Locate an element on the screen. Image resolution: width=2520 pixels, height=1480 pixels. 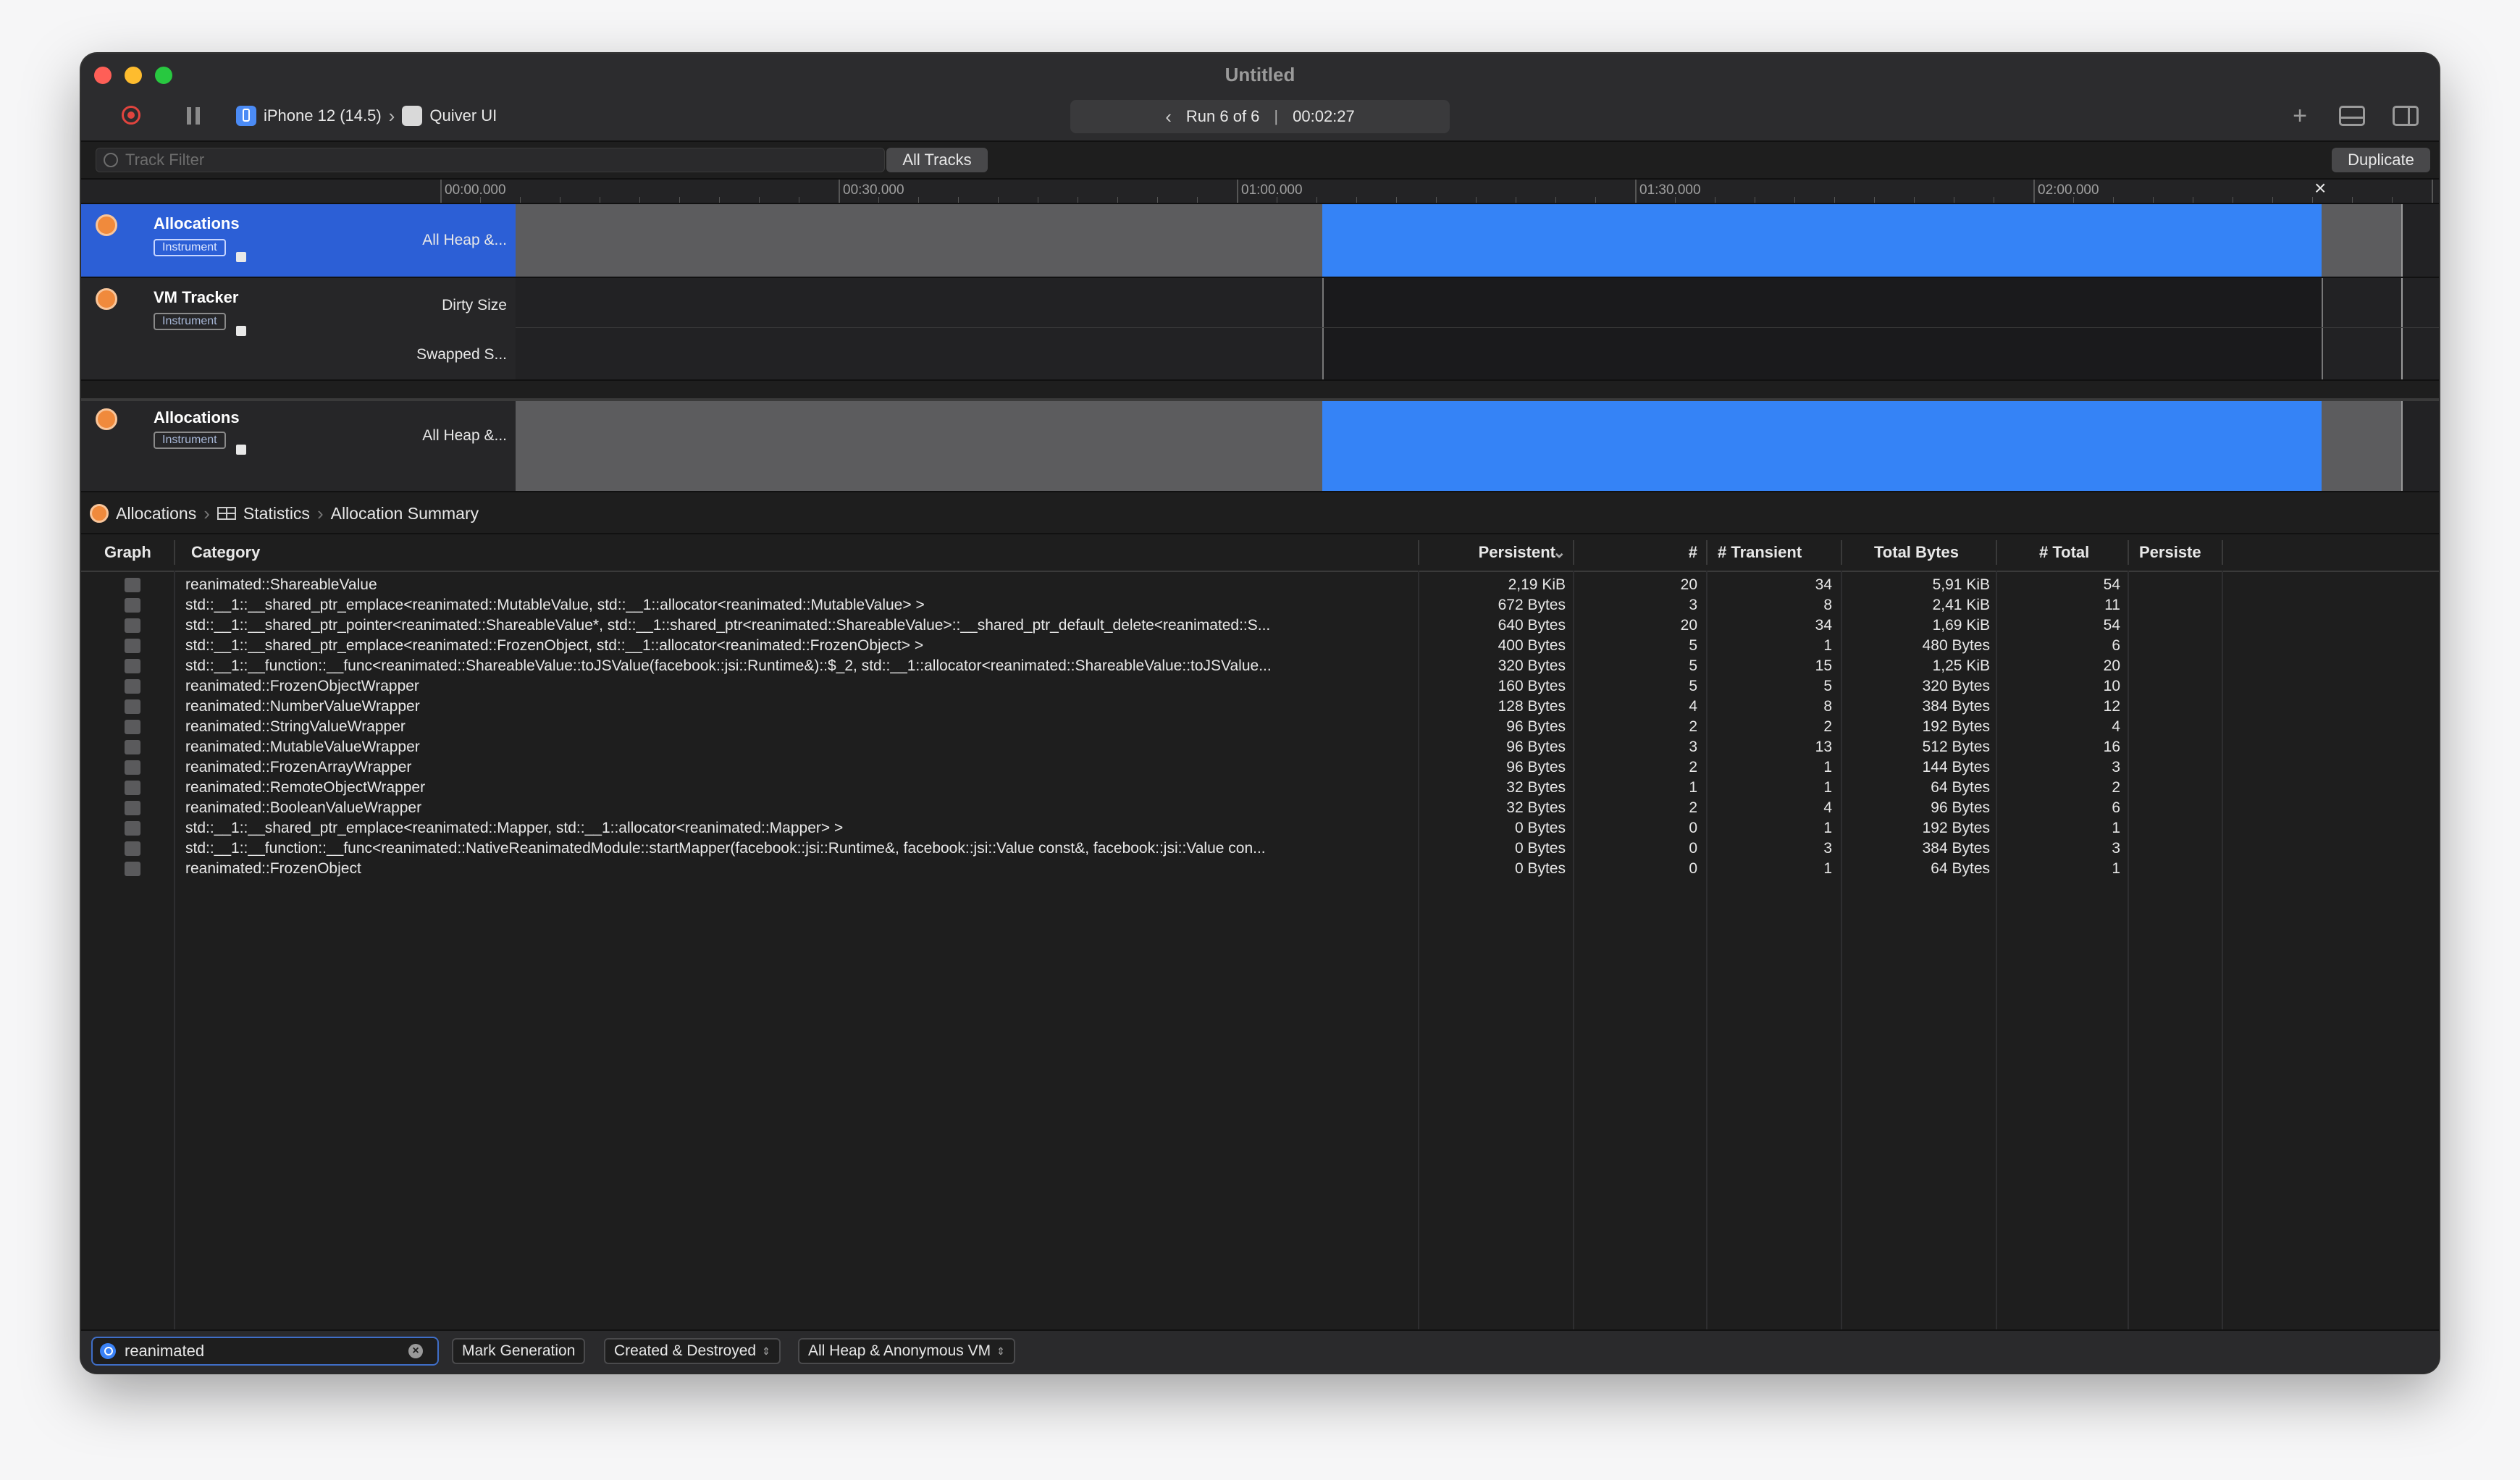
persistent-cell: 0 Bytes is located at coordinates (1540, 868).